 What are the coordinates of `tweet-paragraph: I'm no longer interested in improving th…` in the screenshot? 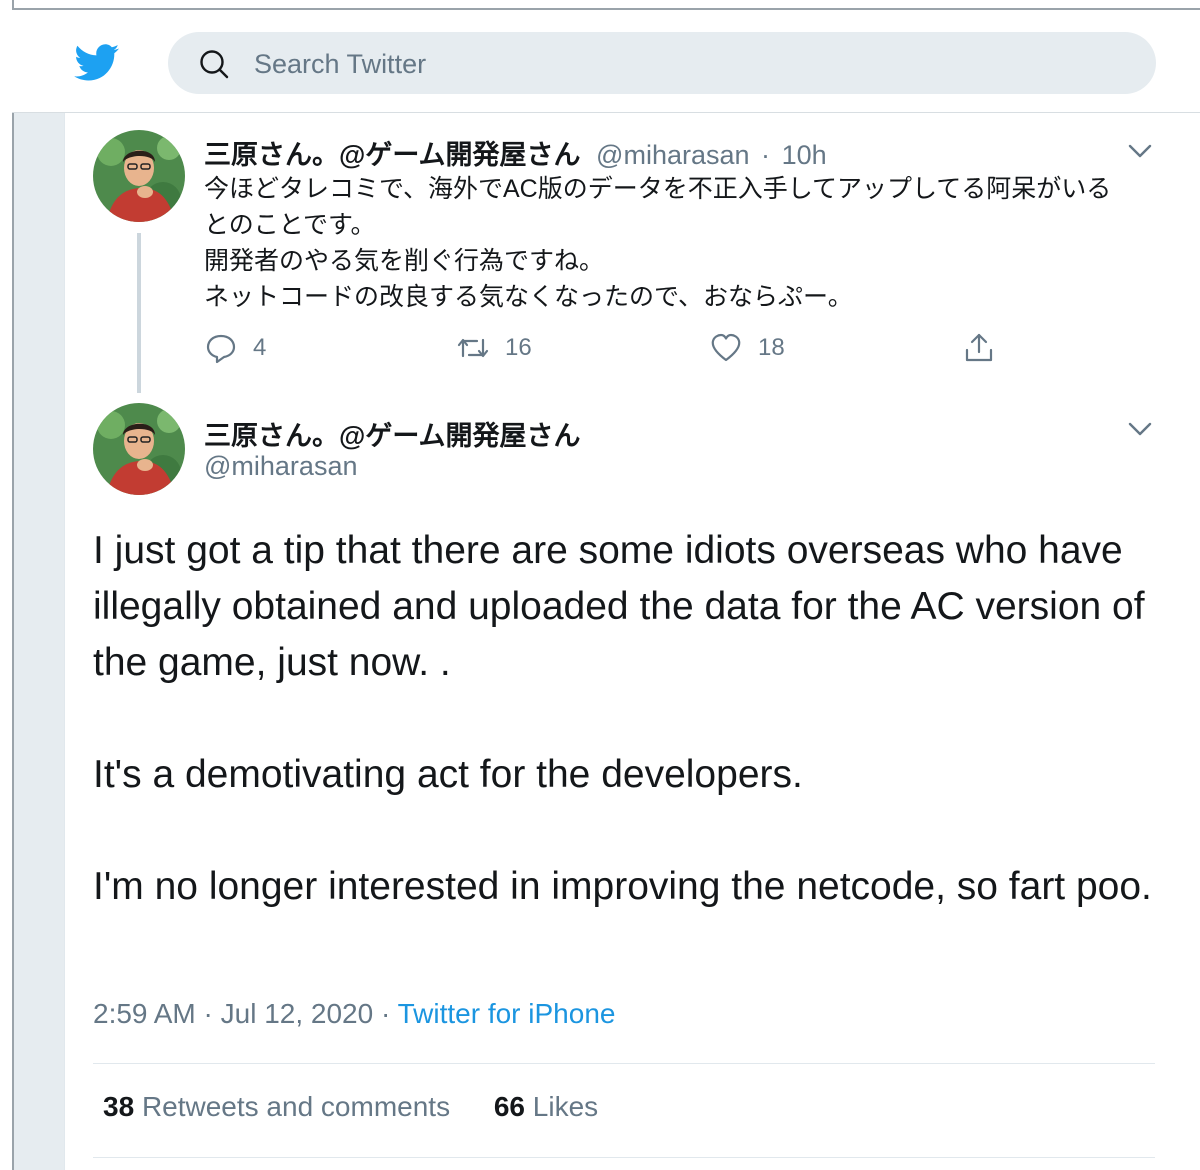 It's located at (622, 886).